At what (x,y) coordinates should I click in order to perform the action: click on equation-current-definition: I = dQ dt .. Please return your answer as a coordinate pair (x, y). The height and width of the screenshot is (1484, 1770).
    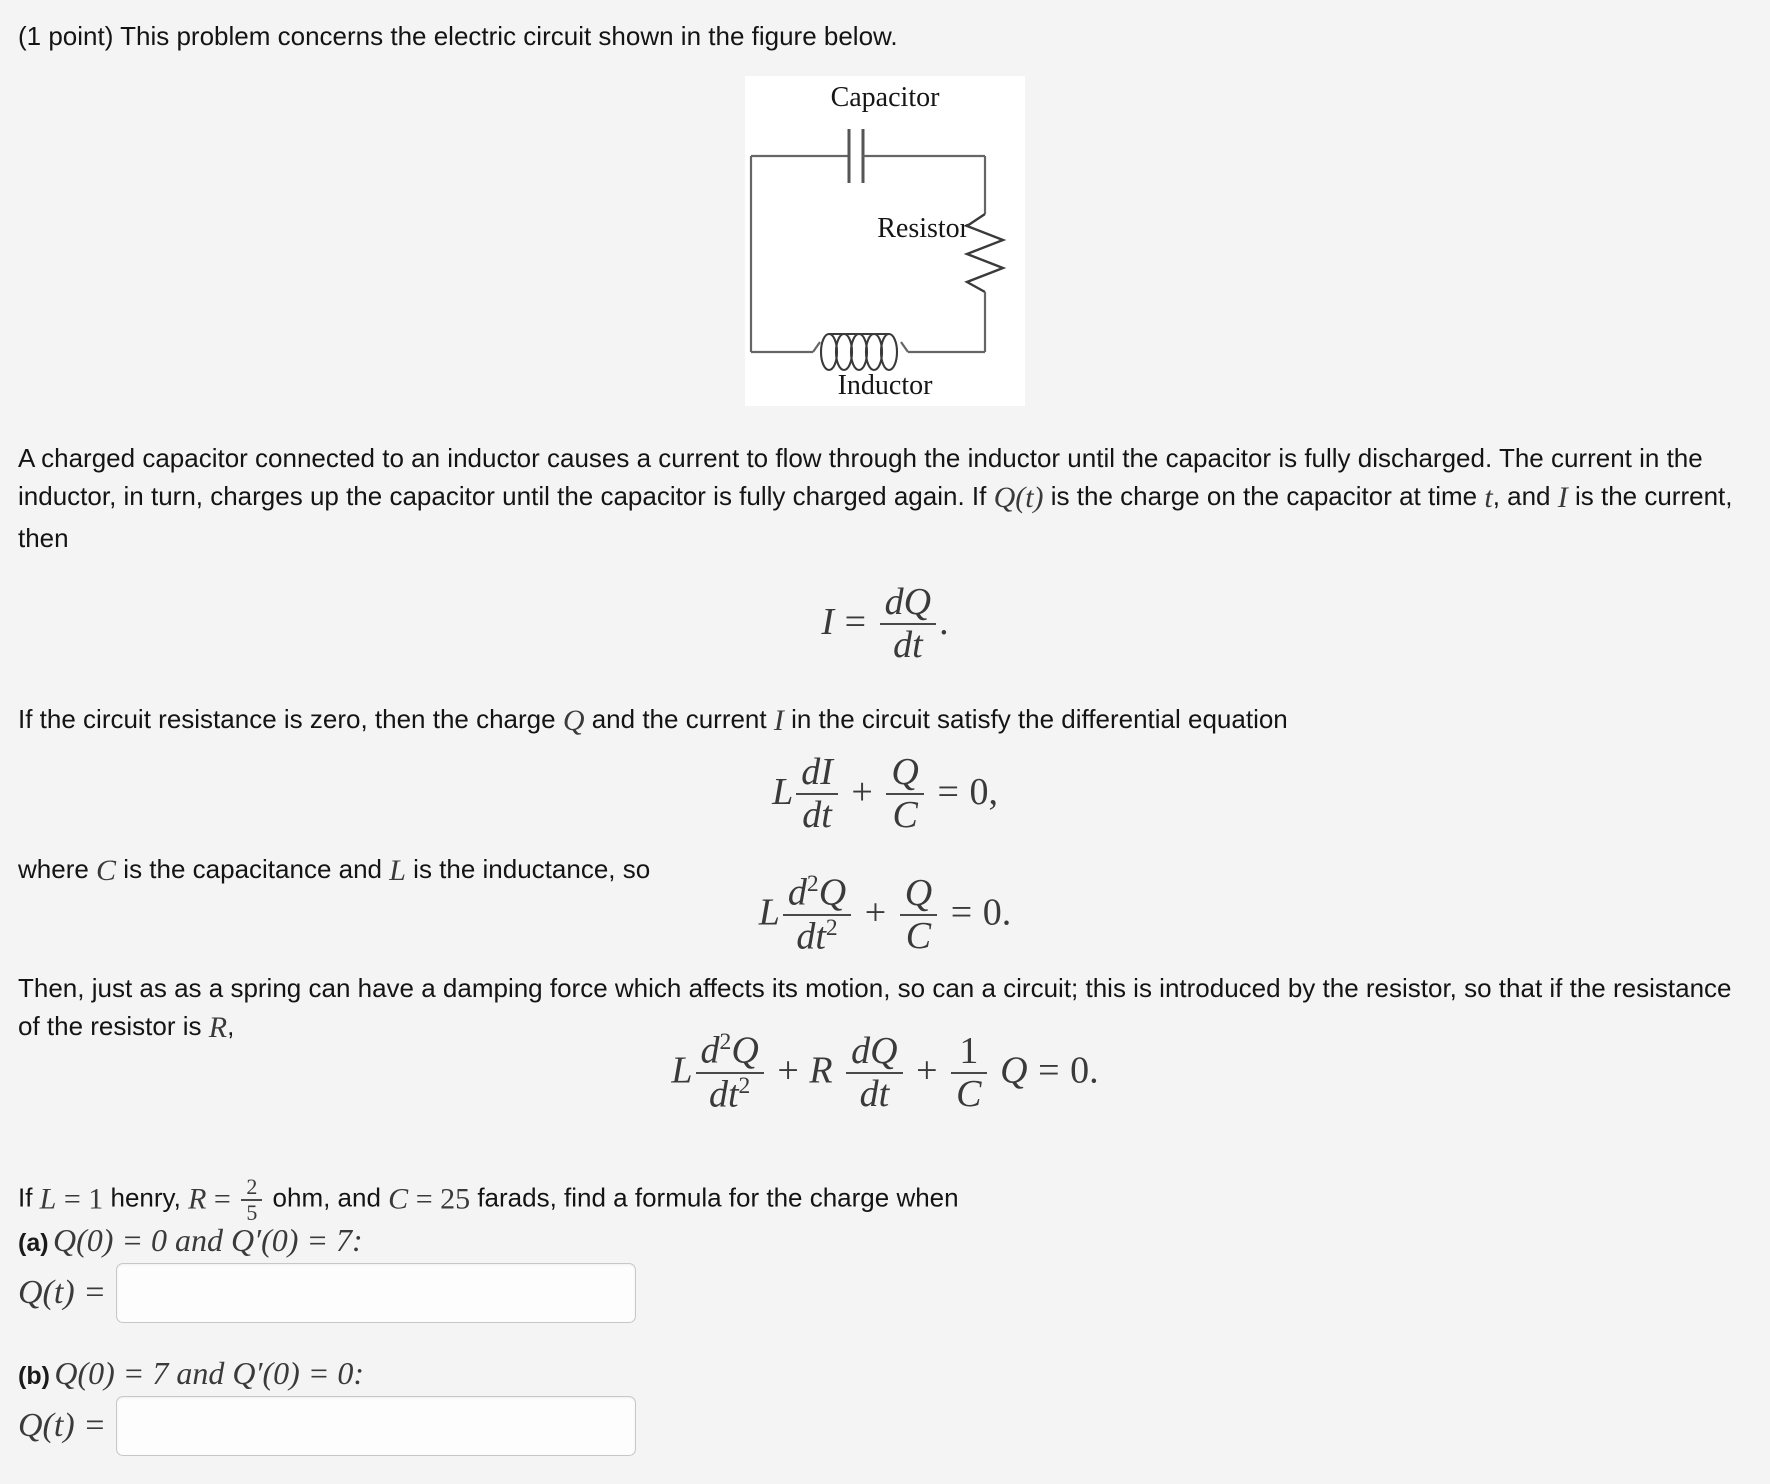
    Looking at the image, I should click on (885, 623).